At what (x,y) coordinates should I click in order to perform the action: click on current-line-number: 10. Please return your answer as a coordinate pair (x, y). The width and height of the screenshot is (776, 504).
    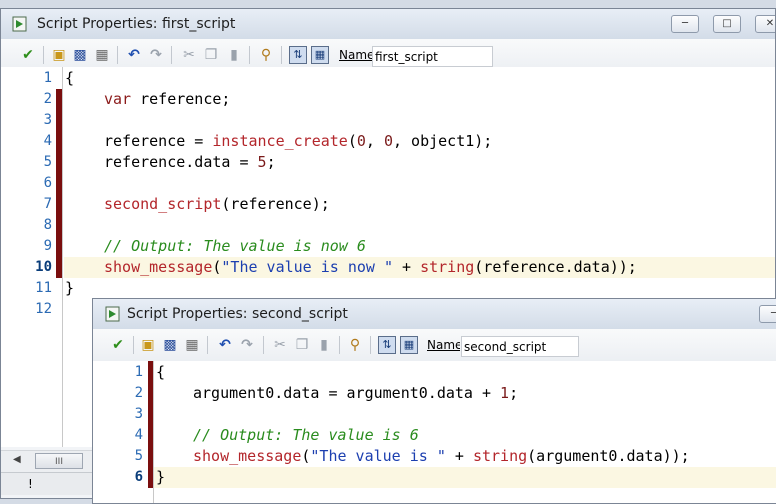
    Looking at the image, I should click on (43, 267).